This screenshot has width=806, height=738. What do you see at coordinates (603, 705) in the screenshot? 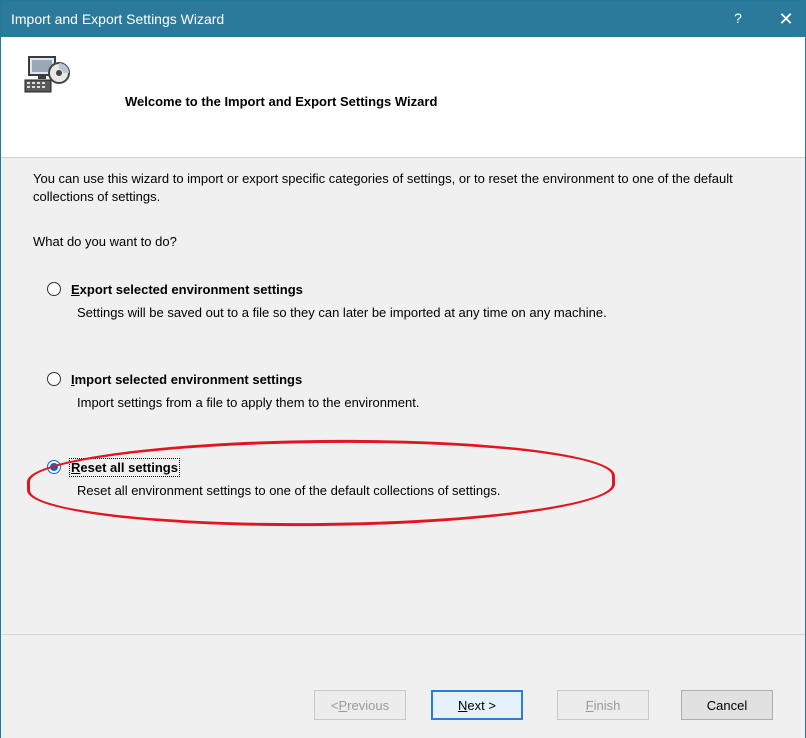
I see `finish-button: Finish` at bounding box center [603, 705].